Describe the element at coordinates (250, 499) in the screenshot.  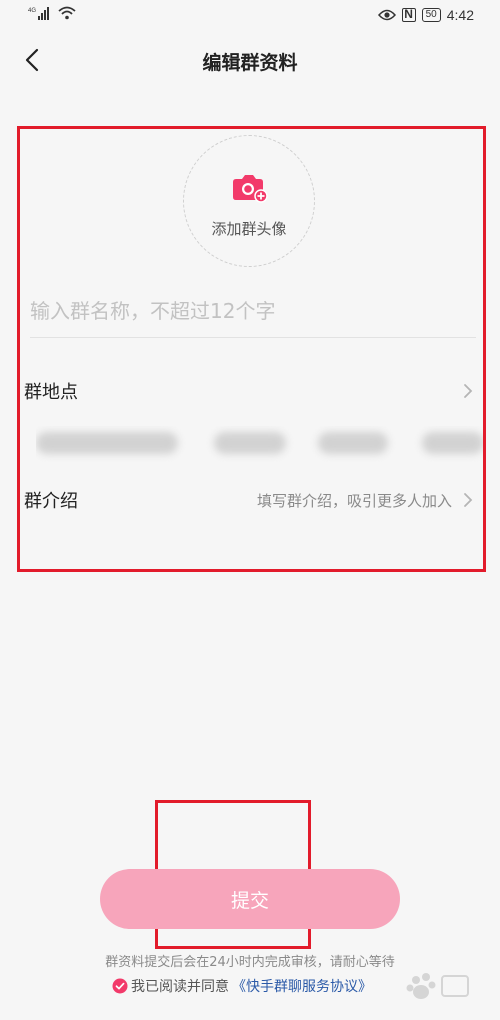
I see `group-intro-row: 群介绍 填写群介绍，吸引更多人加入` at that location.